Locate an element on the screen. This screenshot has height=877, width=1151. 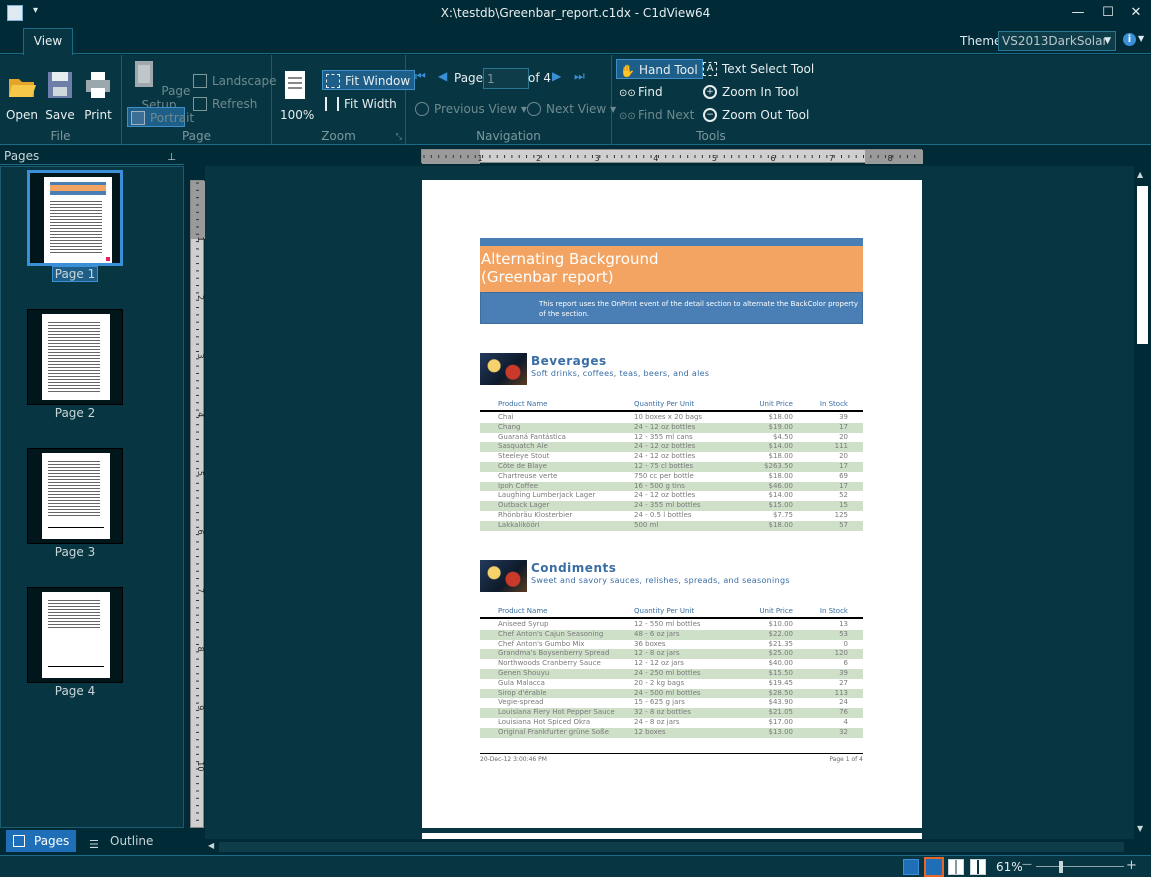
table-cell: 20 is located at coordinates (843, 436).